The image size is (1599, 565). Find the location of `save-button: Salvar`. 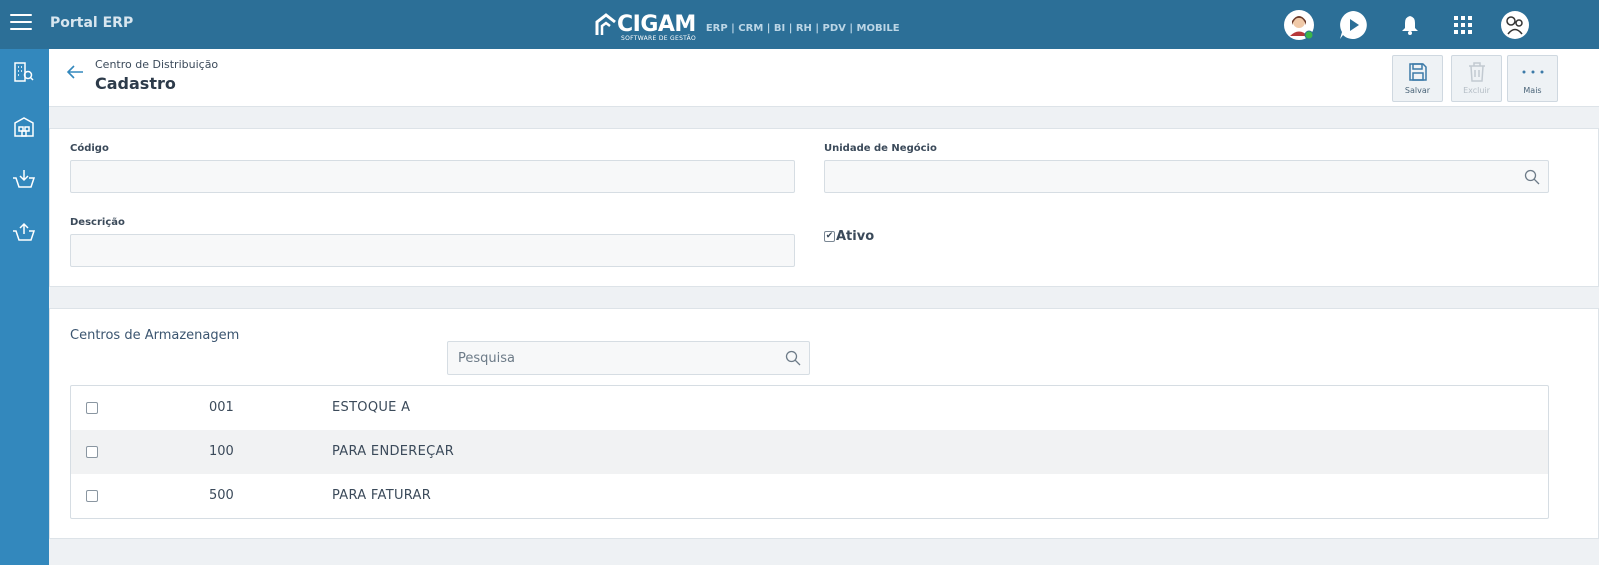

save-button: Salvar is located at coordinates (1417, 78).